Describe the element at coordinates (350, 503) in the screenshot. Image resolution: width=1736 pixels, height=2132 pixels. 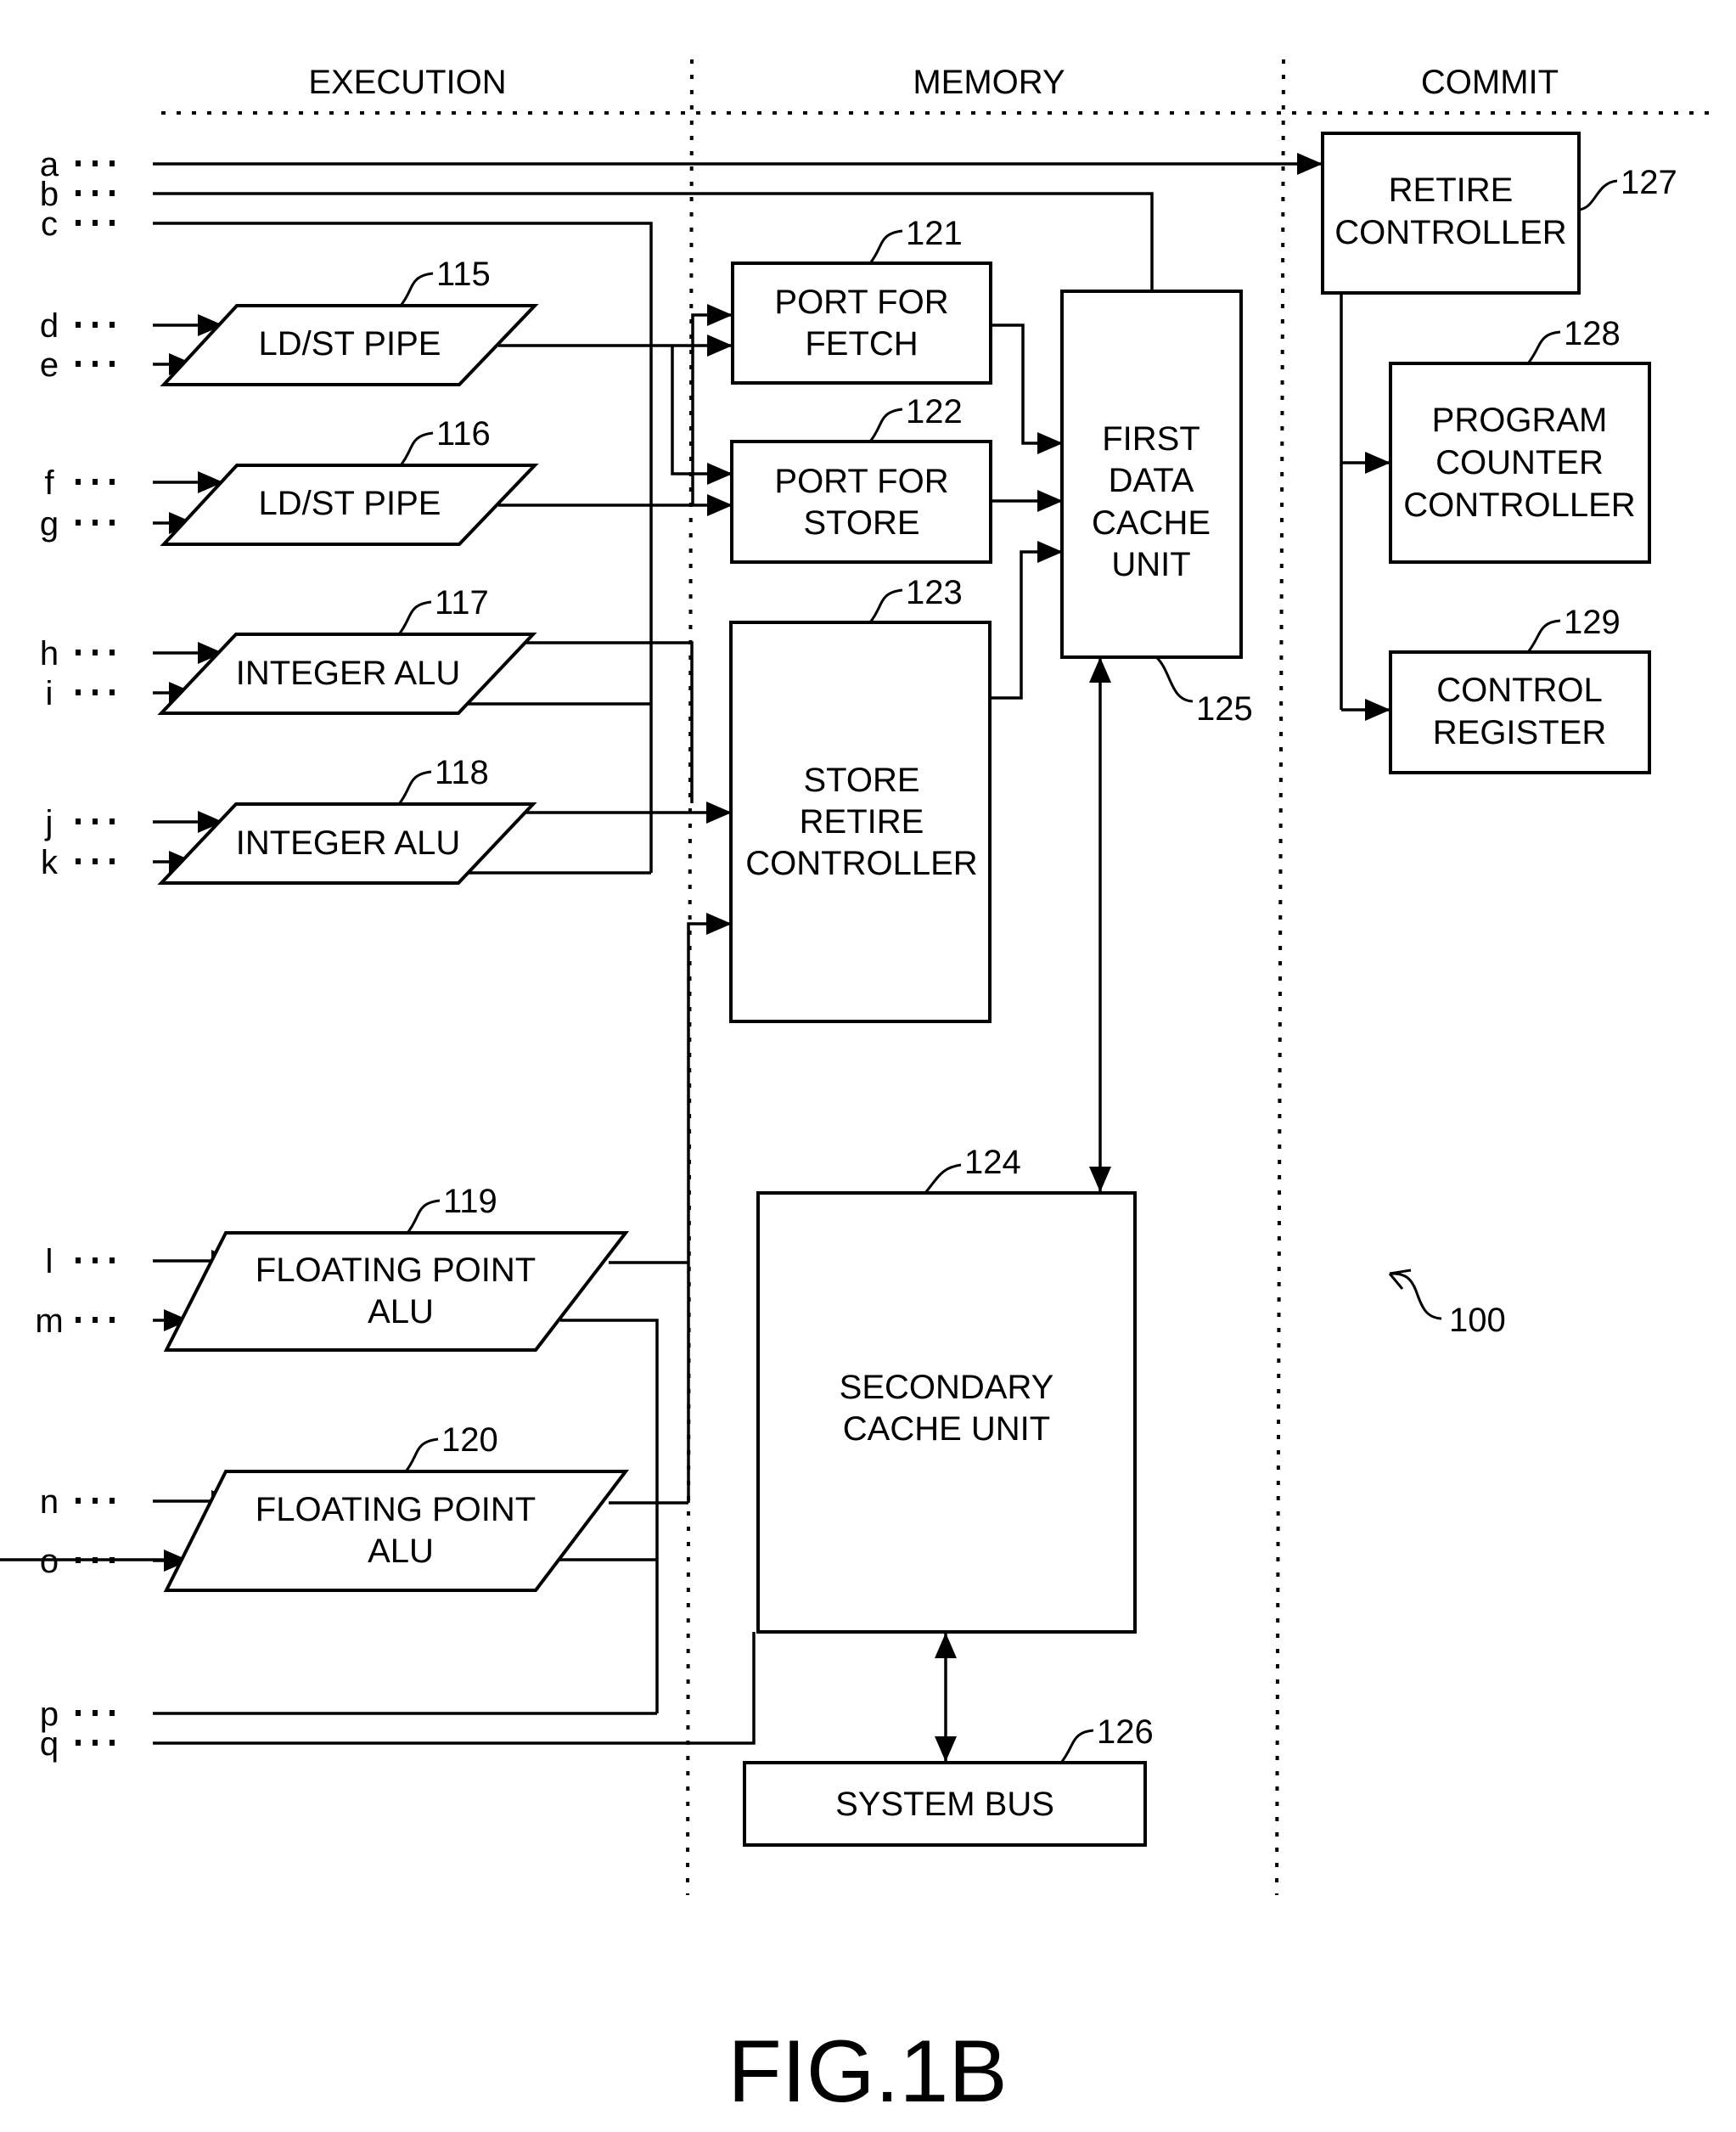
I see `ldst-pipe-116-label: LD/ST PIPE` at that location.